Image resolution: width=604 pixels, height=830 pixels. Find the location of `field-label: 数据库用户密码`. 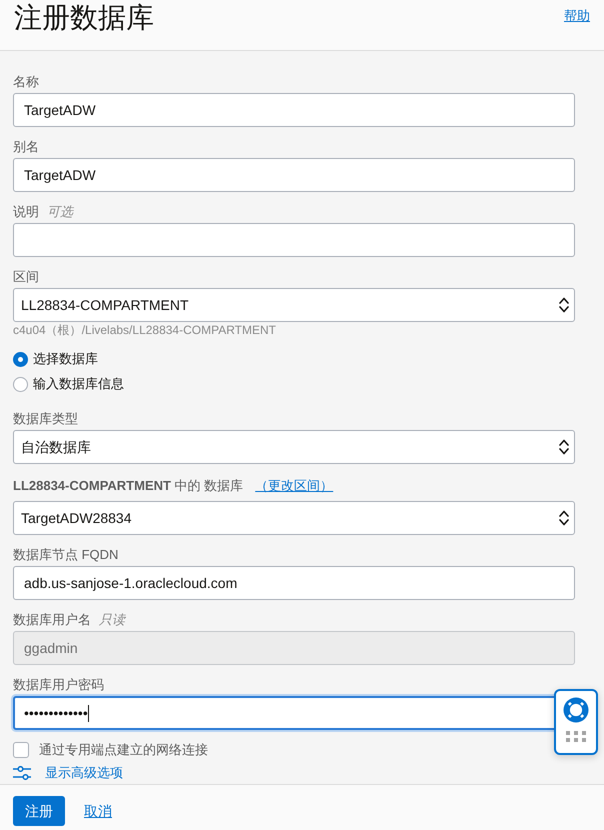

field-label: 数据库用户密码 is located at coordinates (58, 685).